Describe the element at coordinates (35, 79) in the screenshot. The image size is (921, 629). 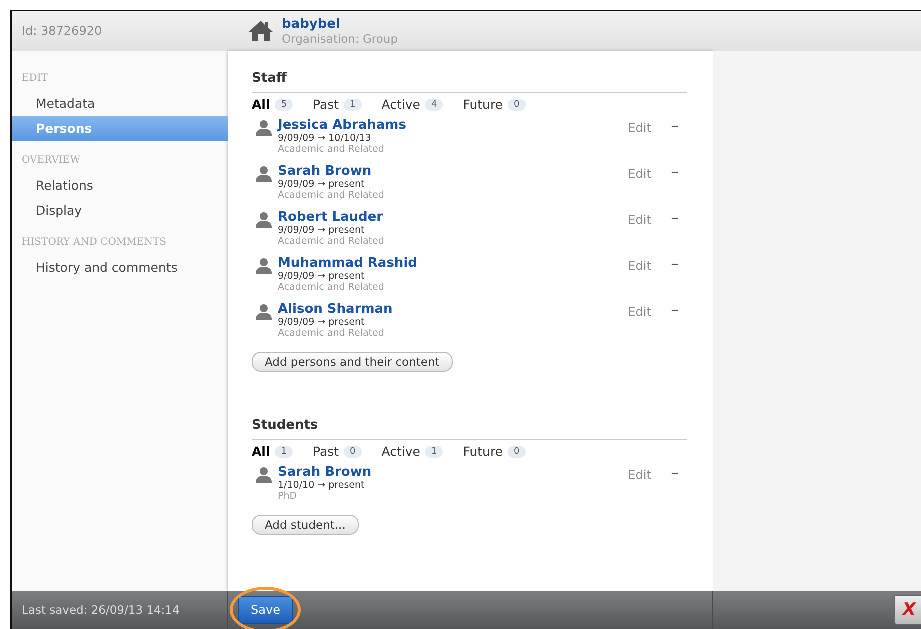
I see `section-heading: EDIT` at that location.